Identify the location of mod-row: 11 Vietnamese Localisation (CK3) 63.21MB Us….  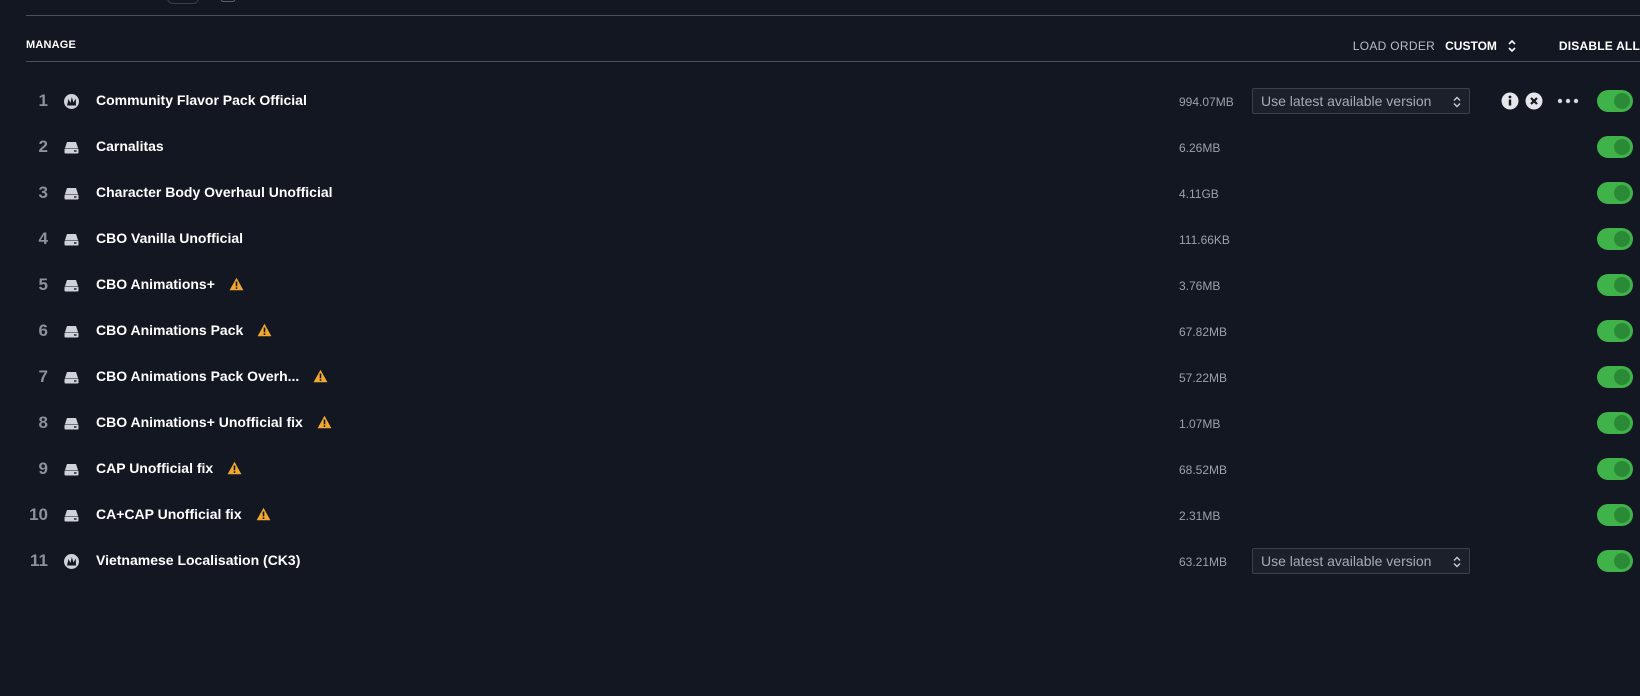
(833, 562).